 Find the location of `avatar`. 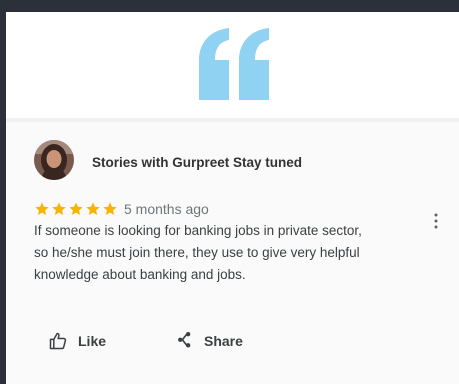

avatar is located at coordinates (54, 160).